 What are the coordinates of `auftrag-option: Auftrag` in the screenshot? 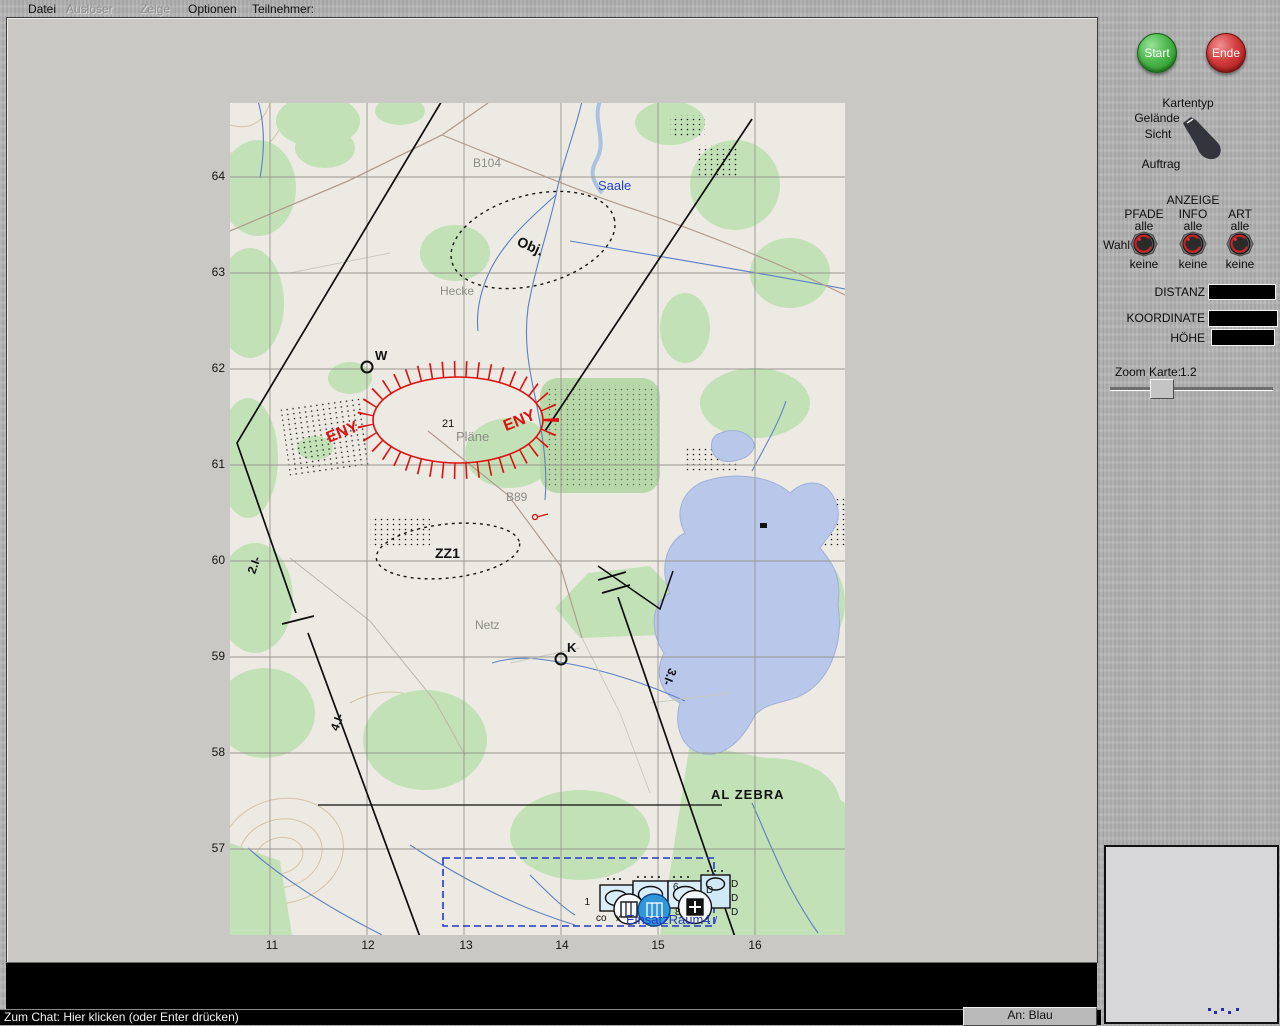 It's located at (1161, 164).